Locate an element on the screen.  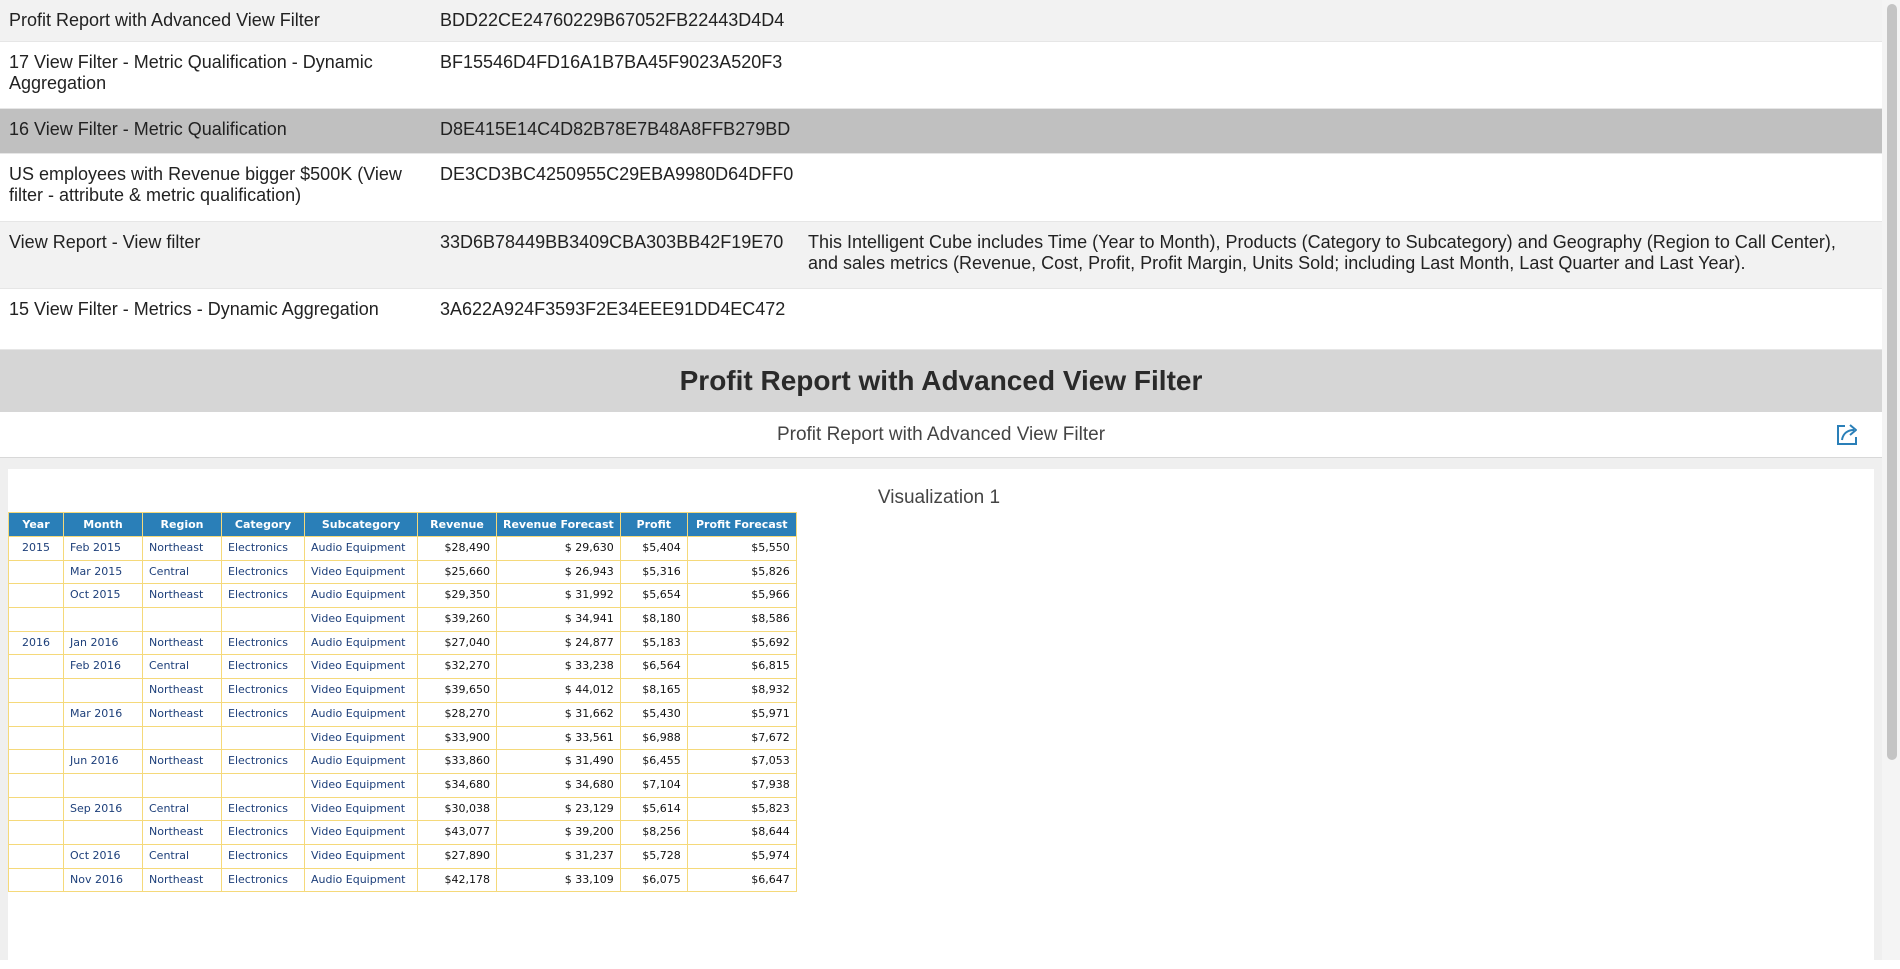
cell-profit: $8,180 is located at coordinates (653, 619).